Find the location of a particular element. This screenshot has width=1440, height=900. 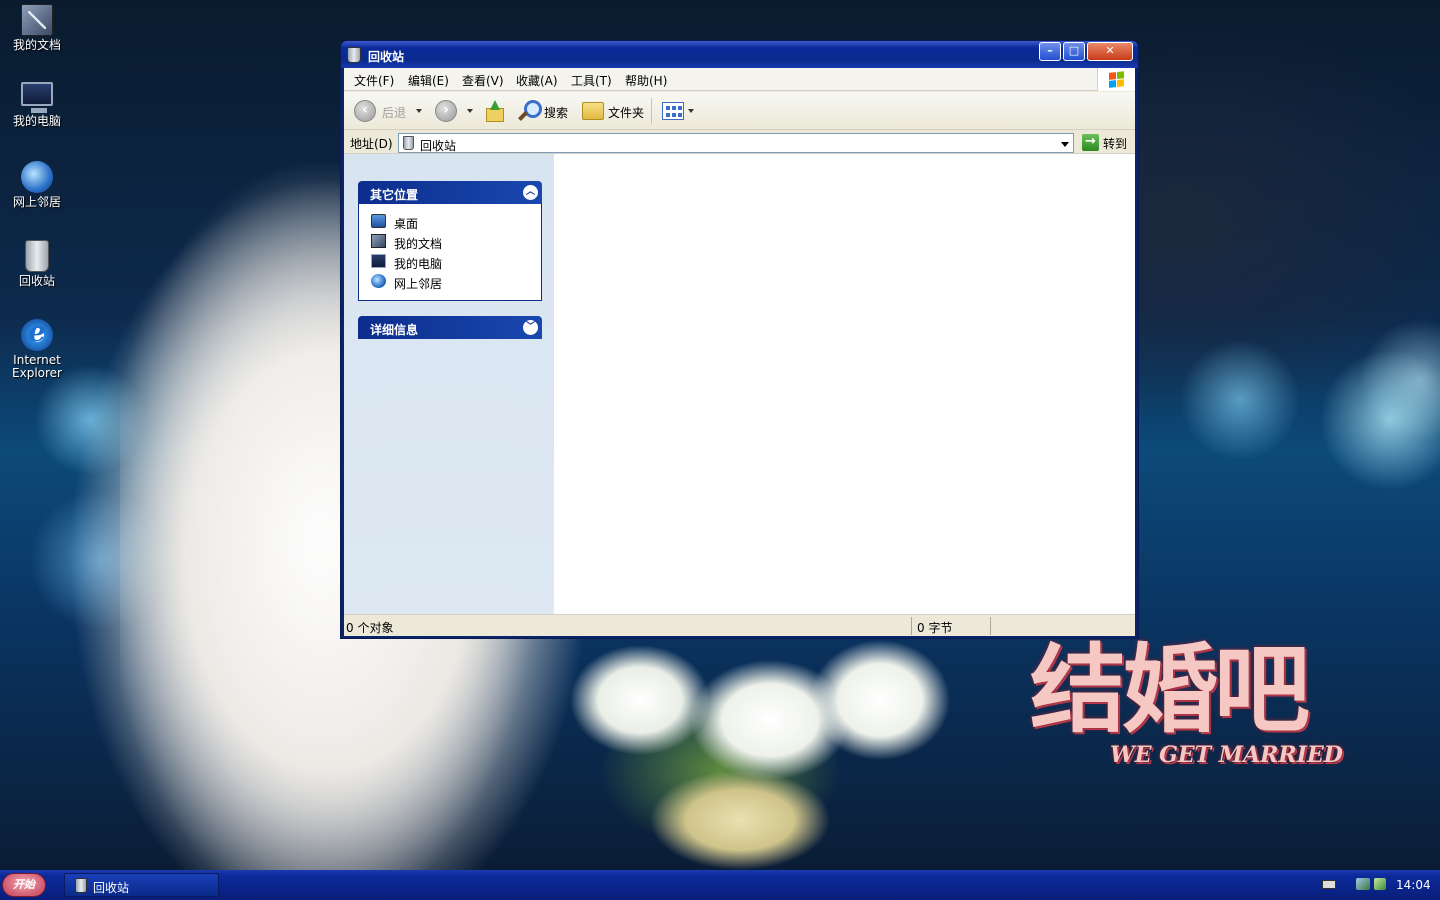

toolbar: ‹ 后退 › 搜索 文件夹 is located at coordinates (739, 111).